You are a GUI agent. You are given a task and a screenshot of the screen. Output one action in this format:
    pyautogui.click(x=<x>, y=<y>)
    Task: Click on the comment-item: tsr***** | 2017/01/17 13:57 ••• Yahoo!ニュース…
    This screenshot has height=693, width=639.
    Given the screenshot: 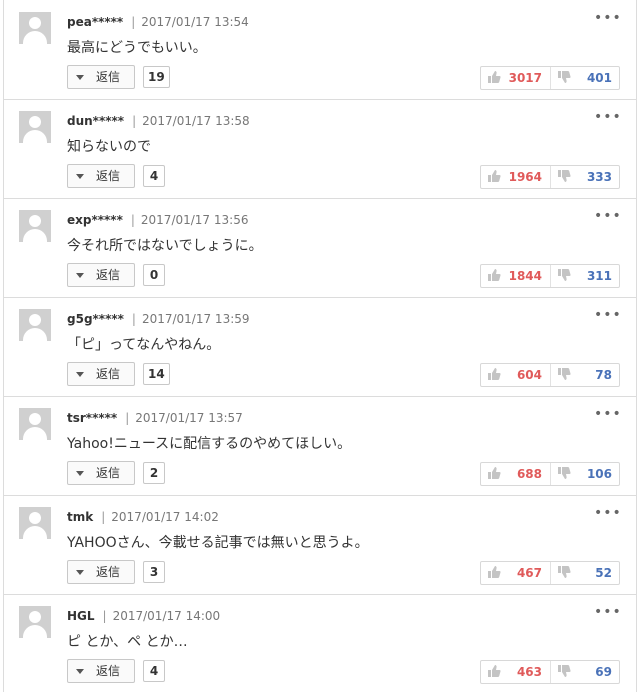 What is the action you would take?
    pyautogui.click(x=320, y=446)
    